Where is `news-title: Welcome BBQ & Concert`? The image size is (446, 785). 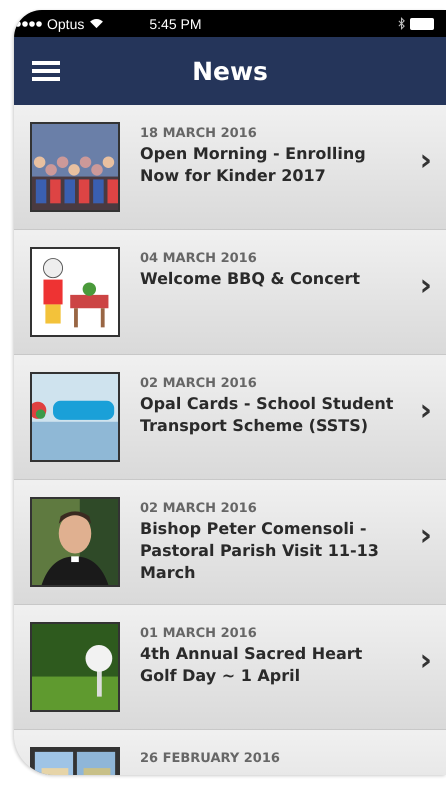 news-title: Welcome BBQ & Concert is located at coordinates (251, 279).